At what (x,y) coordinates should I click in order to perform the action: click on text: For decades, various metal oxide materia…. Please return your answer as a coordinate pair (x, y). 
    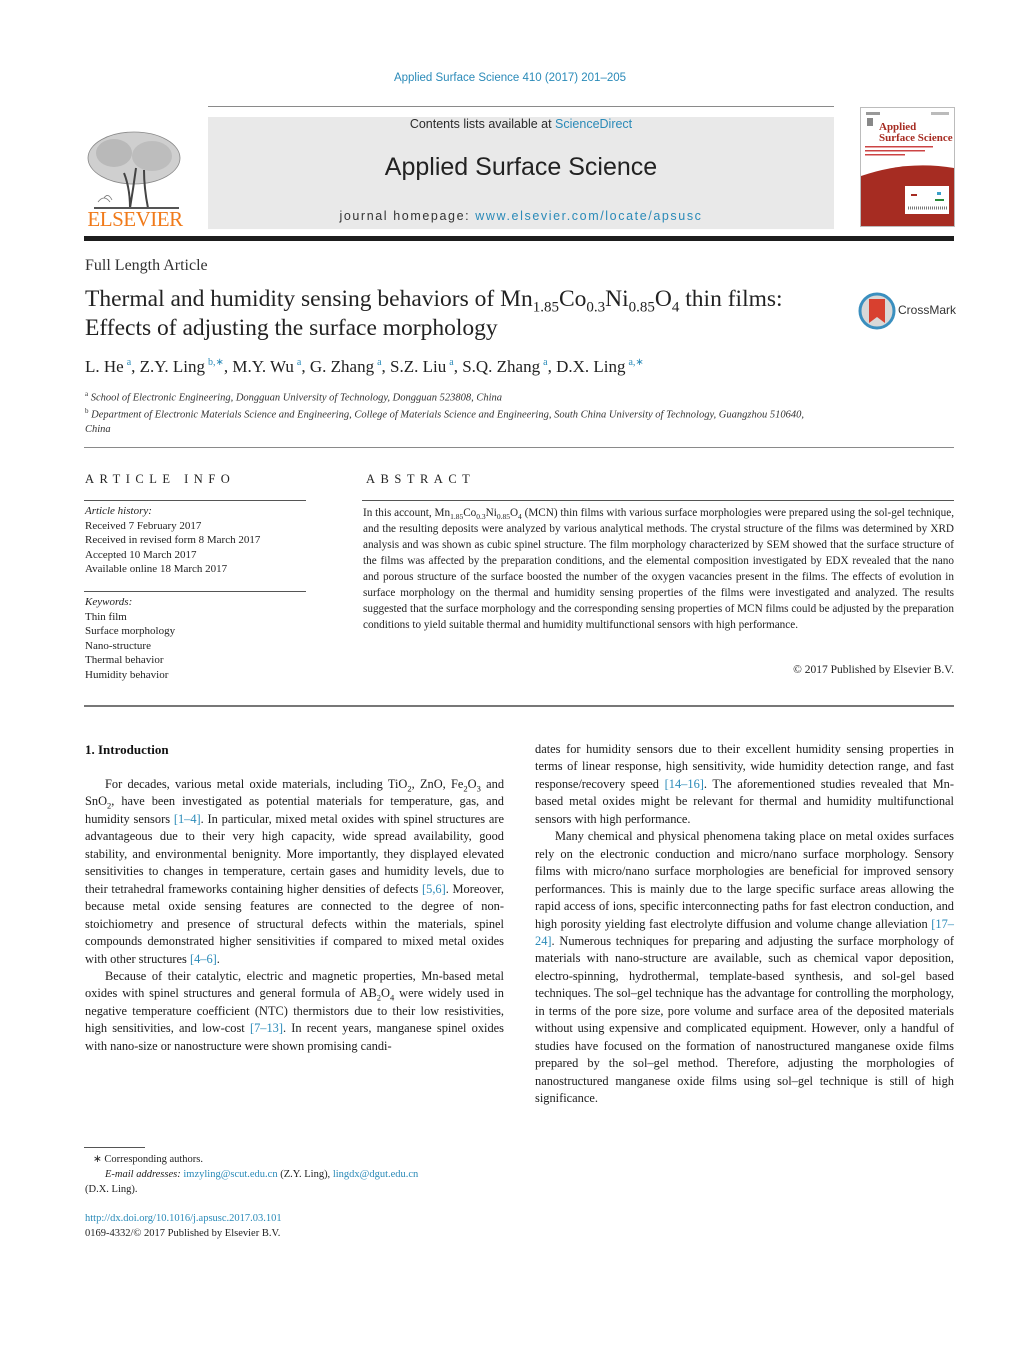
    Looking at the image, I should click on (256, 784).